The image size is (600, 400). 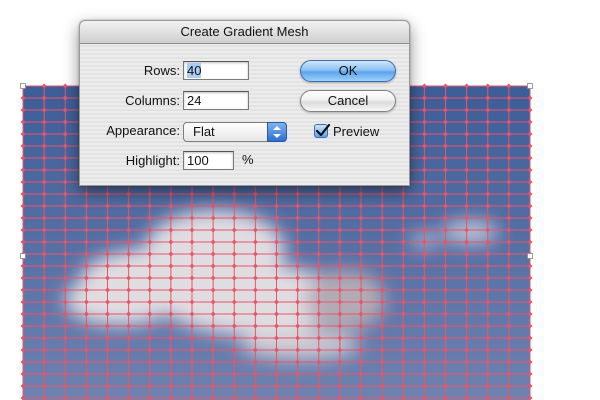 What do you see at coordinates (161, 70) in the screenshot?
I see `rows-label: Rows:` at bounding box center [161, 70].